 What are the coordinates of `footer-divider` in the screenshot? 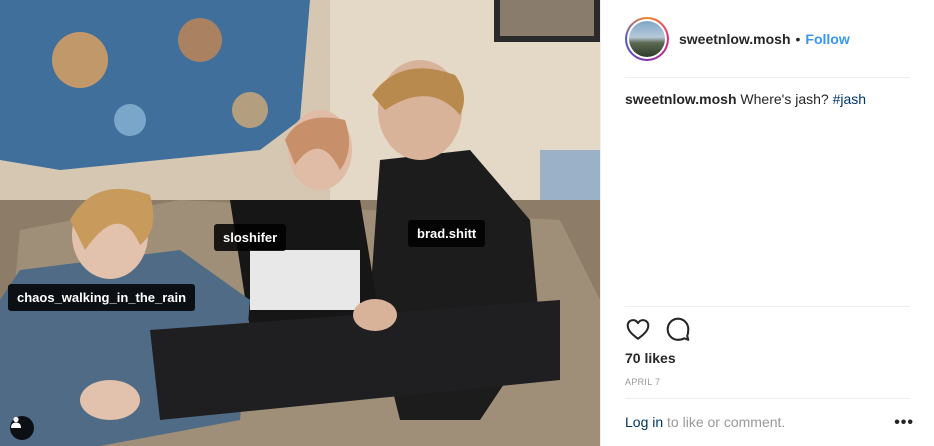 It's located at (767, 398).